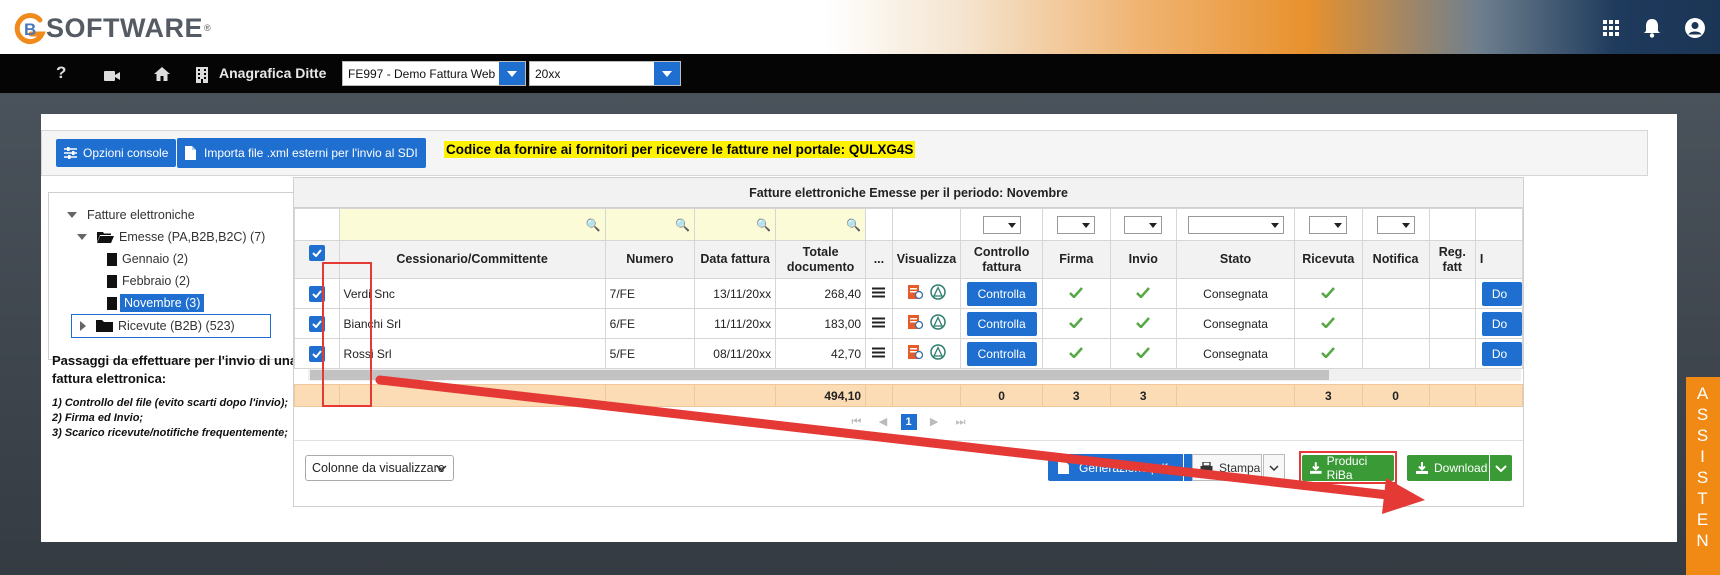 This screenshot has height=575, width=1720. I want to click on assistenza-letter: I, so click(1703, 456).